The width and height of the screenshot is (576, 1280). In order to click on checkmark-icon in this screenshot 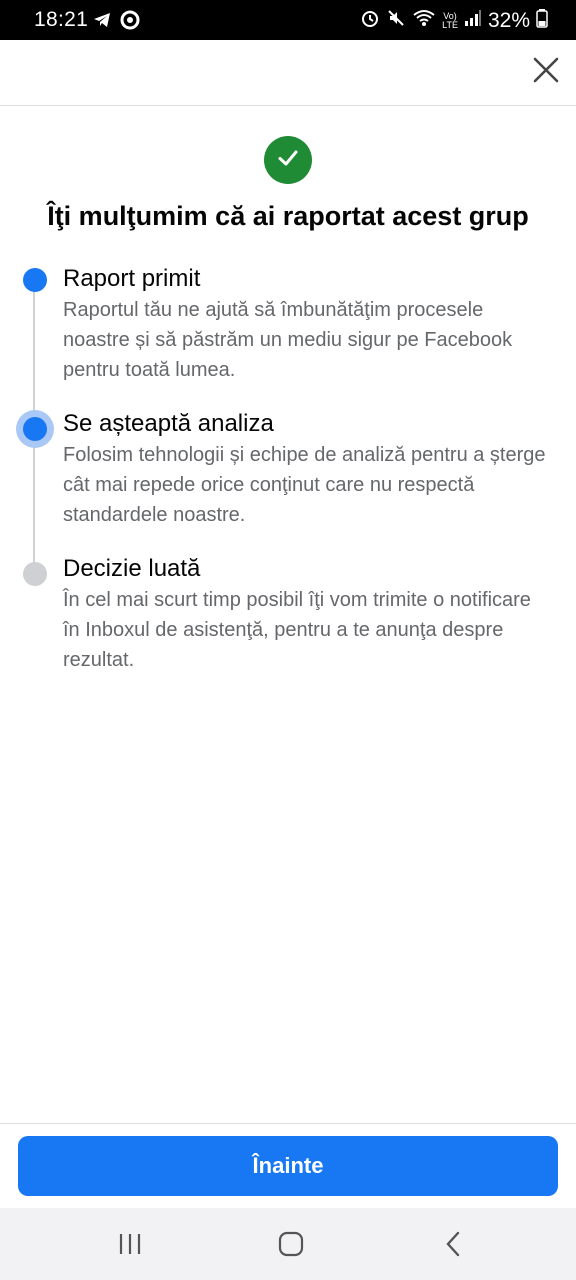, I will do `click(288, 160)`.